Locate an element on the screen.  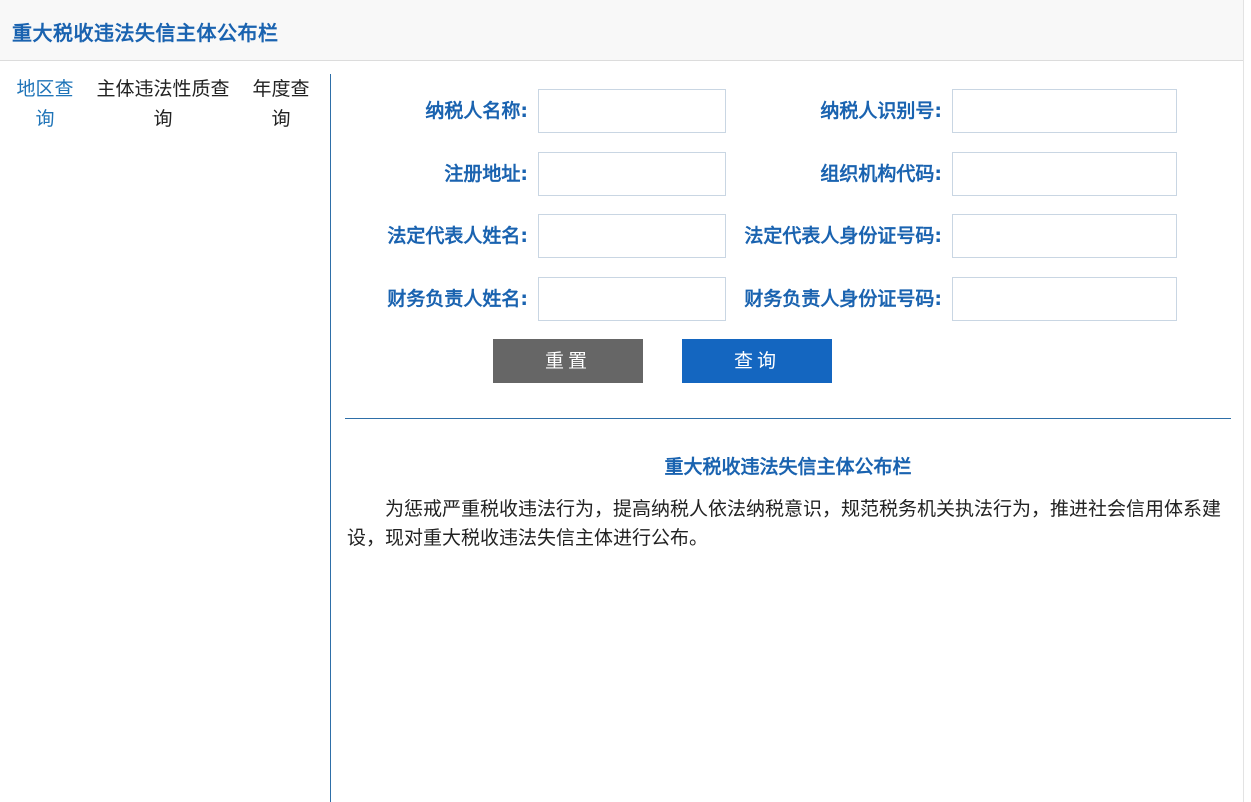
legal-rep-id-label: 法定代表人身份证号码: is located at coordinates (843, 236).